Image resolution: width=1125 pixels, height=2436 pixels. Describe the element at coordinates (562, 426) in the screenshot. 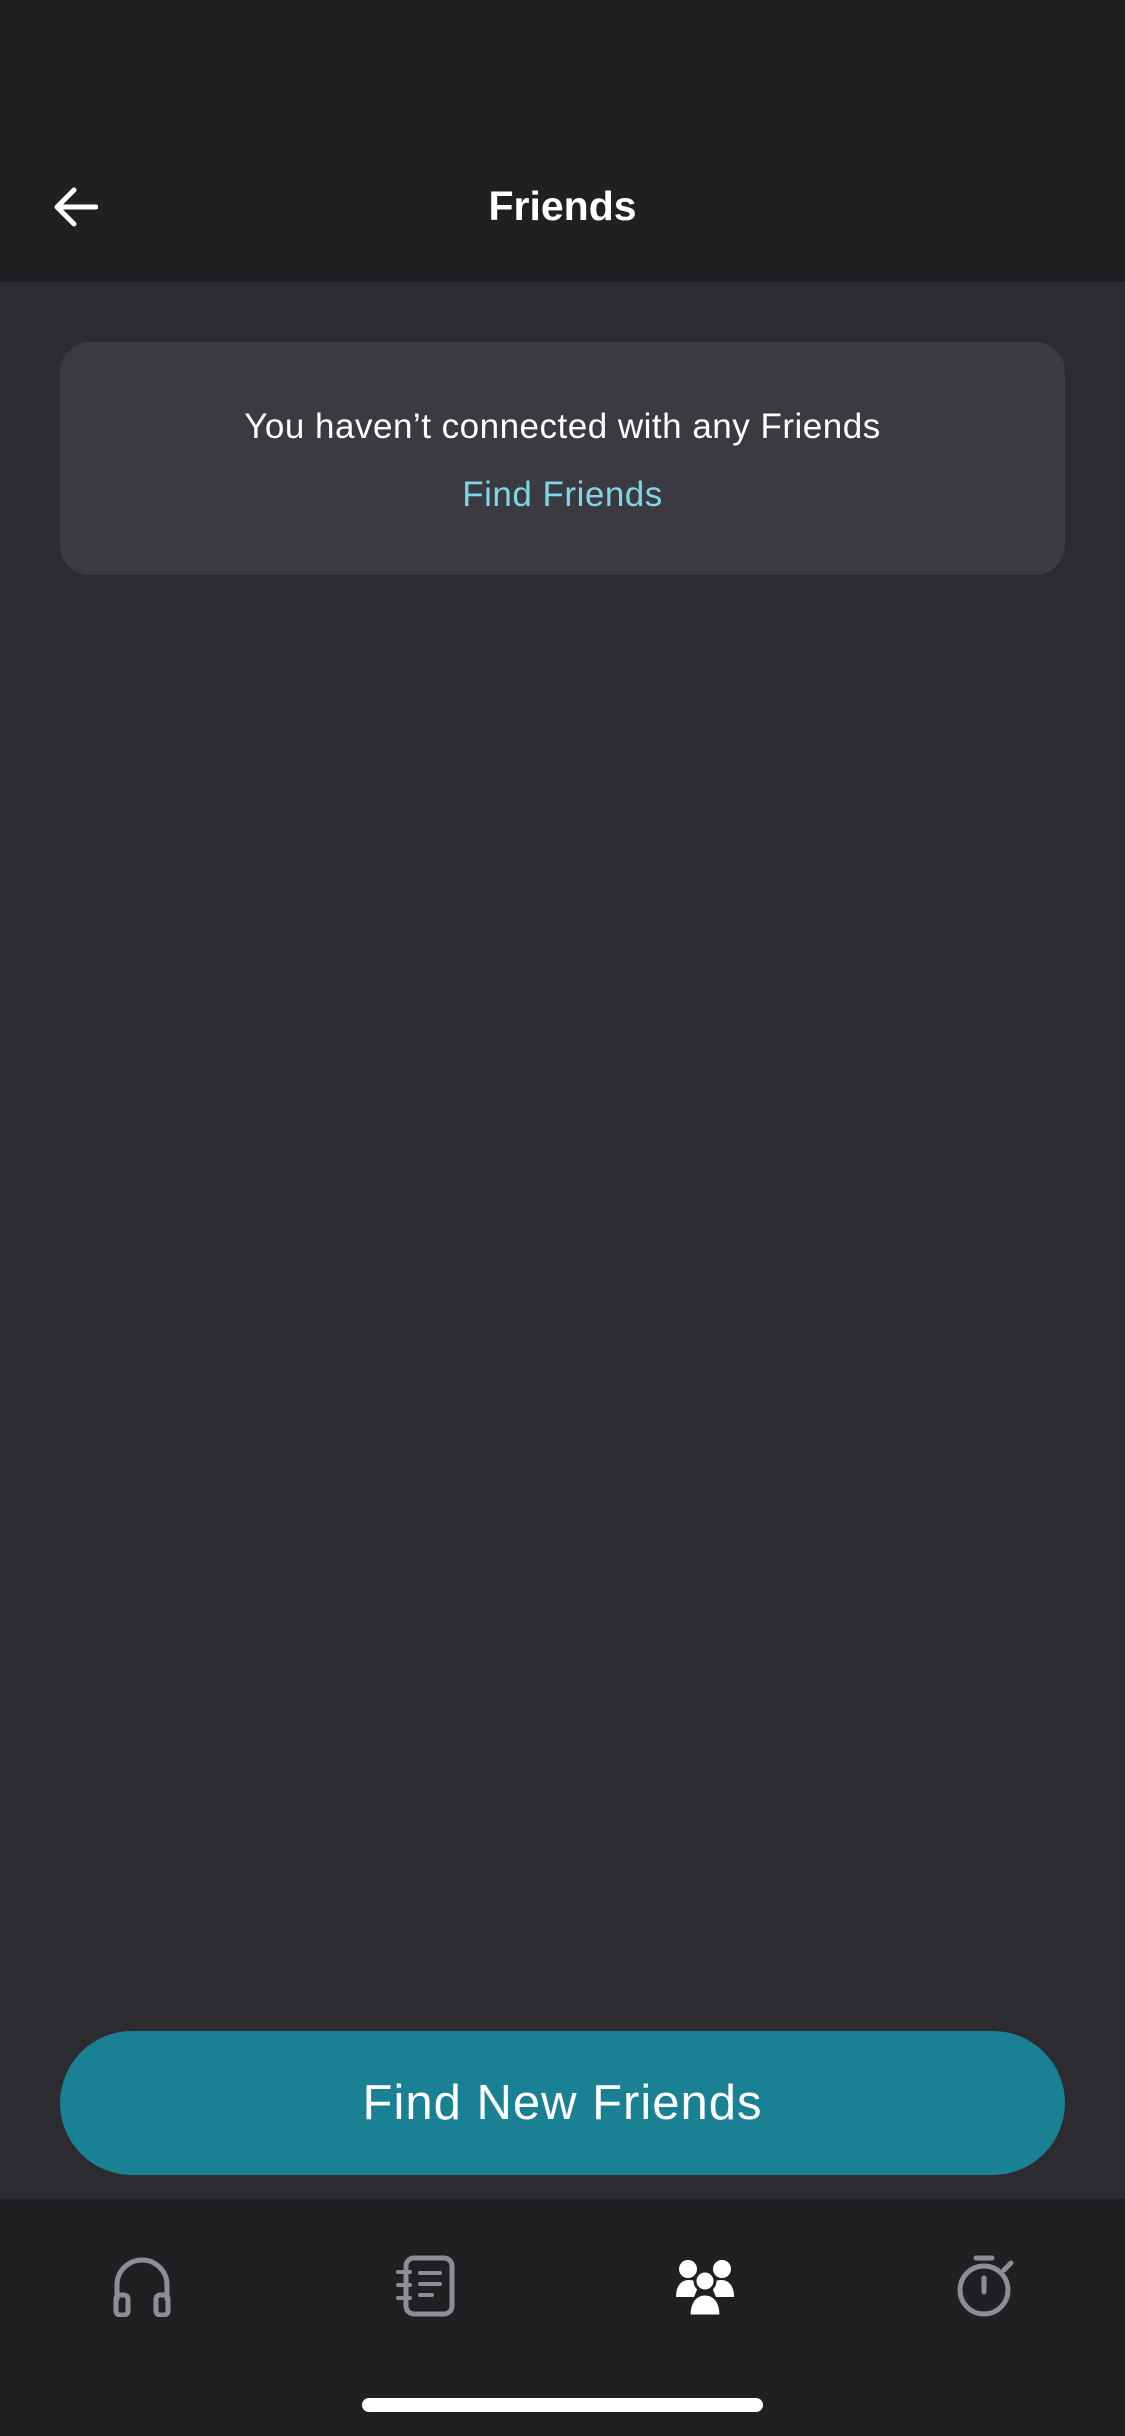

I see `empty-state-message: You haven’t connected with any Friends` at that location.